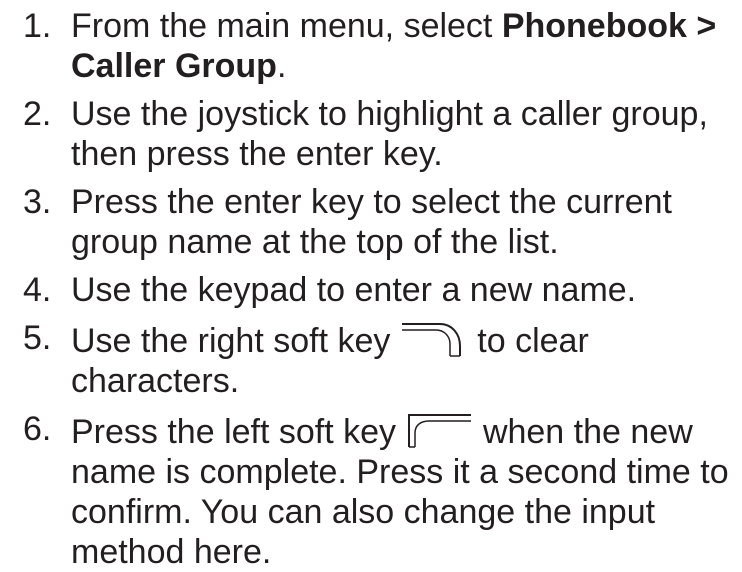  What do you see at coordinates (37, 202) in the screenshot?
I see `step-number: 3.` at bounding box center [37, 202].